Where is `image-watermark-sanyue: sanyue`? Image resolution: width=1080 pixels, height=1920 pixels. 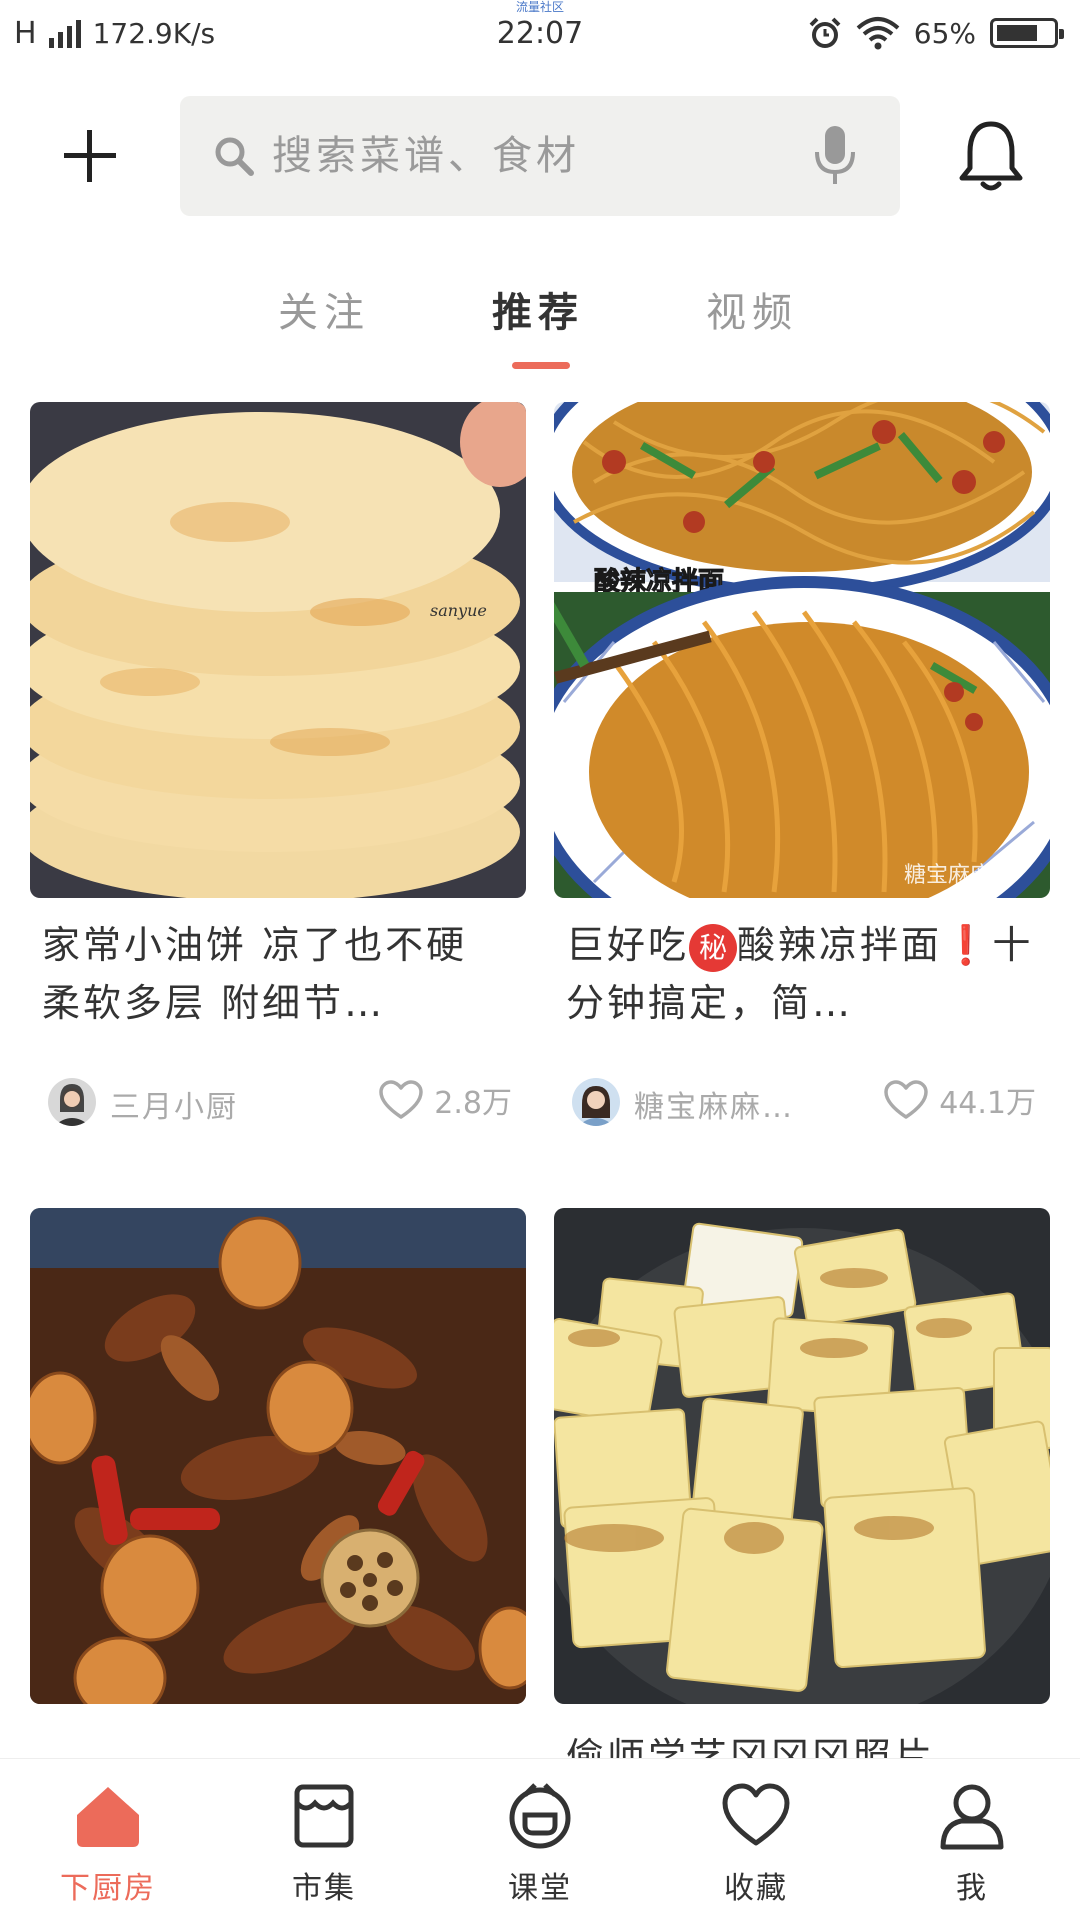 image-watermark-sanyue: sanyue is located at coordinates (458, 610).